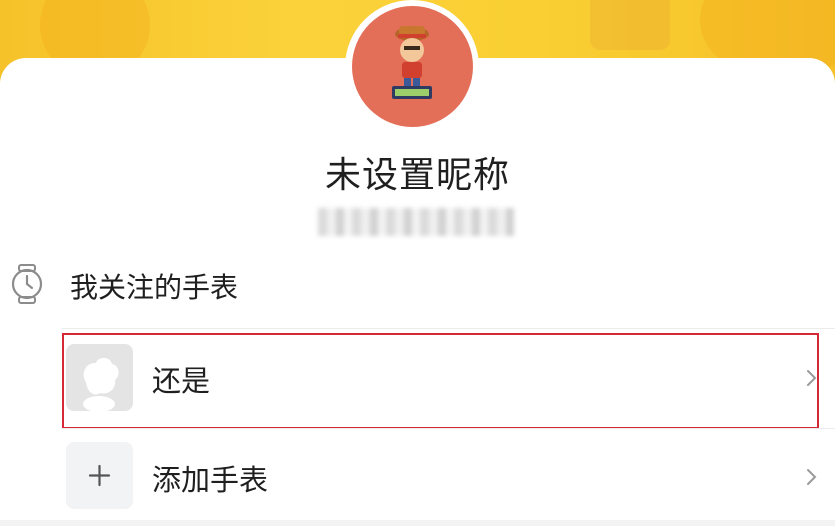 The height and width of the screenshot is (528, 835). I want to click on bottom-divider, so click(417, 523).